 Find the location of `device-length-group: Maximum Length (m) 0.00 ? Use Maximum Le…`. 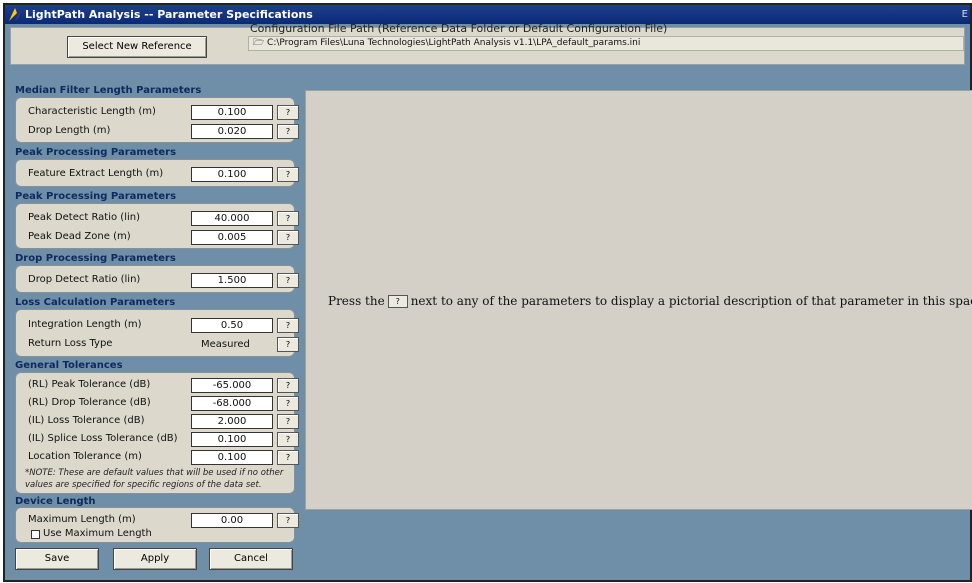

device-length-group: Maximum Length (m) 0.00 ? Use Maximum Le… is located at coordinates (157, 525).